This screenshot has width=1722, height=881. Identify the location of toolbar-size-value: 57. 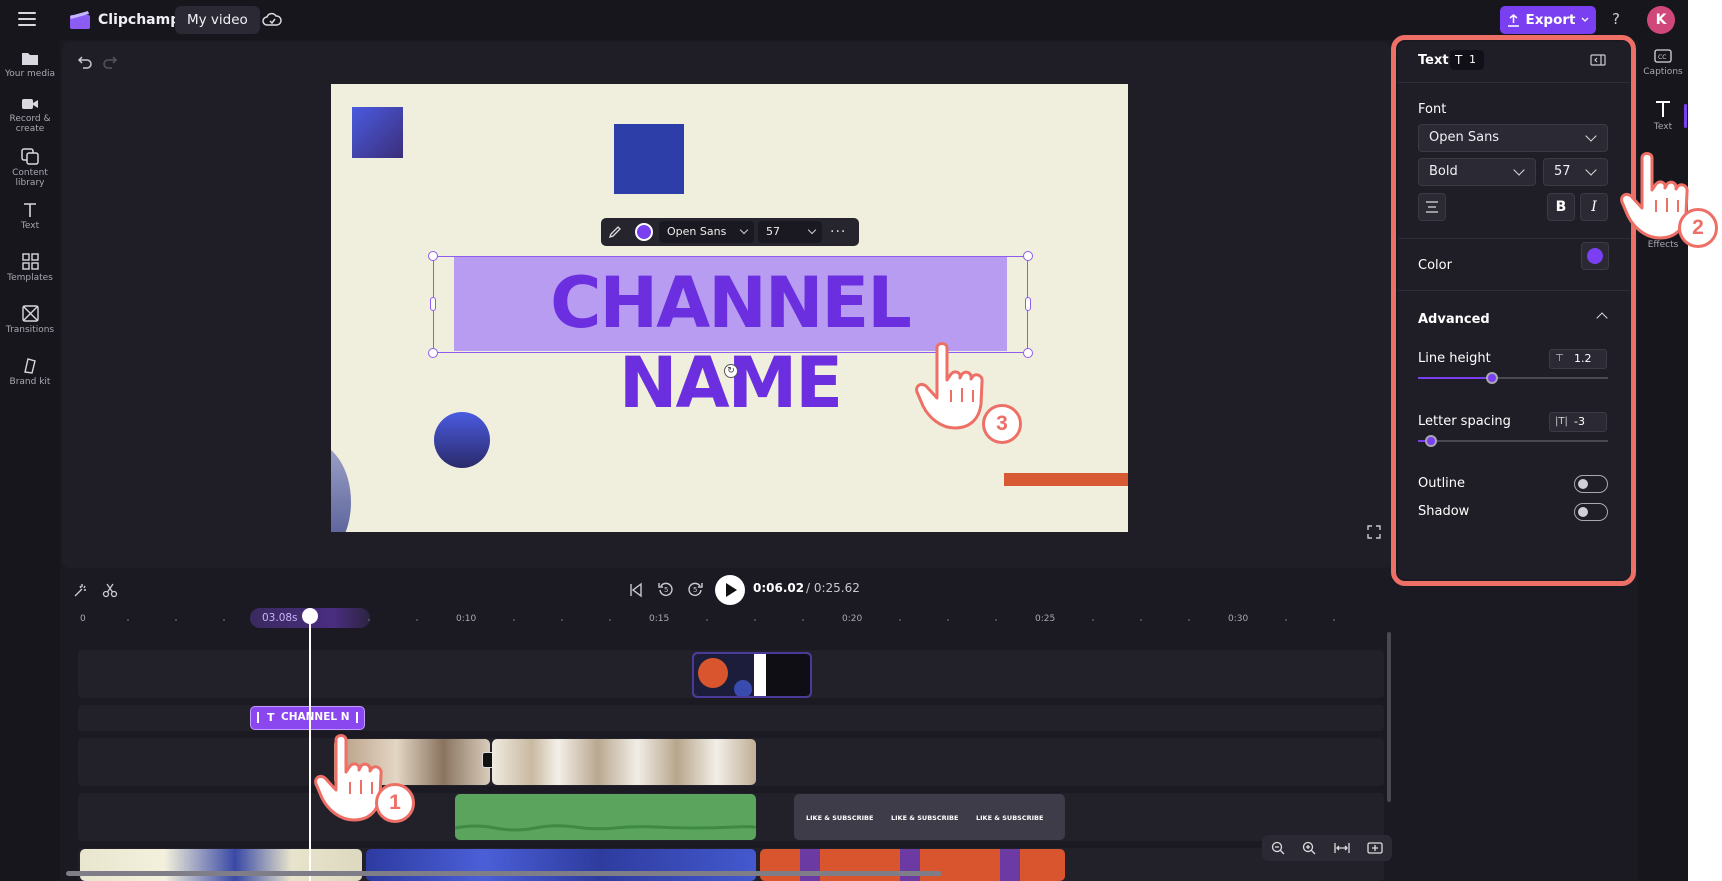
(773, 231).